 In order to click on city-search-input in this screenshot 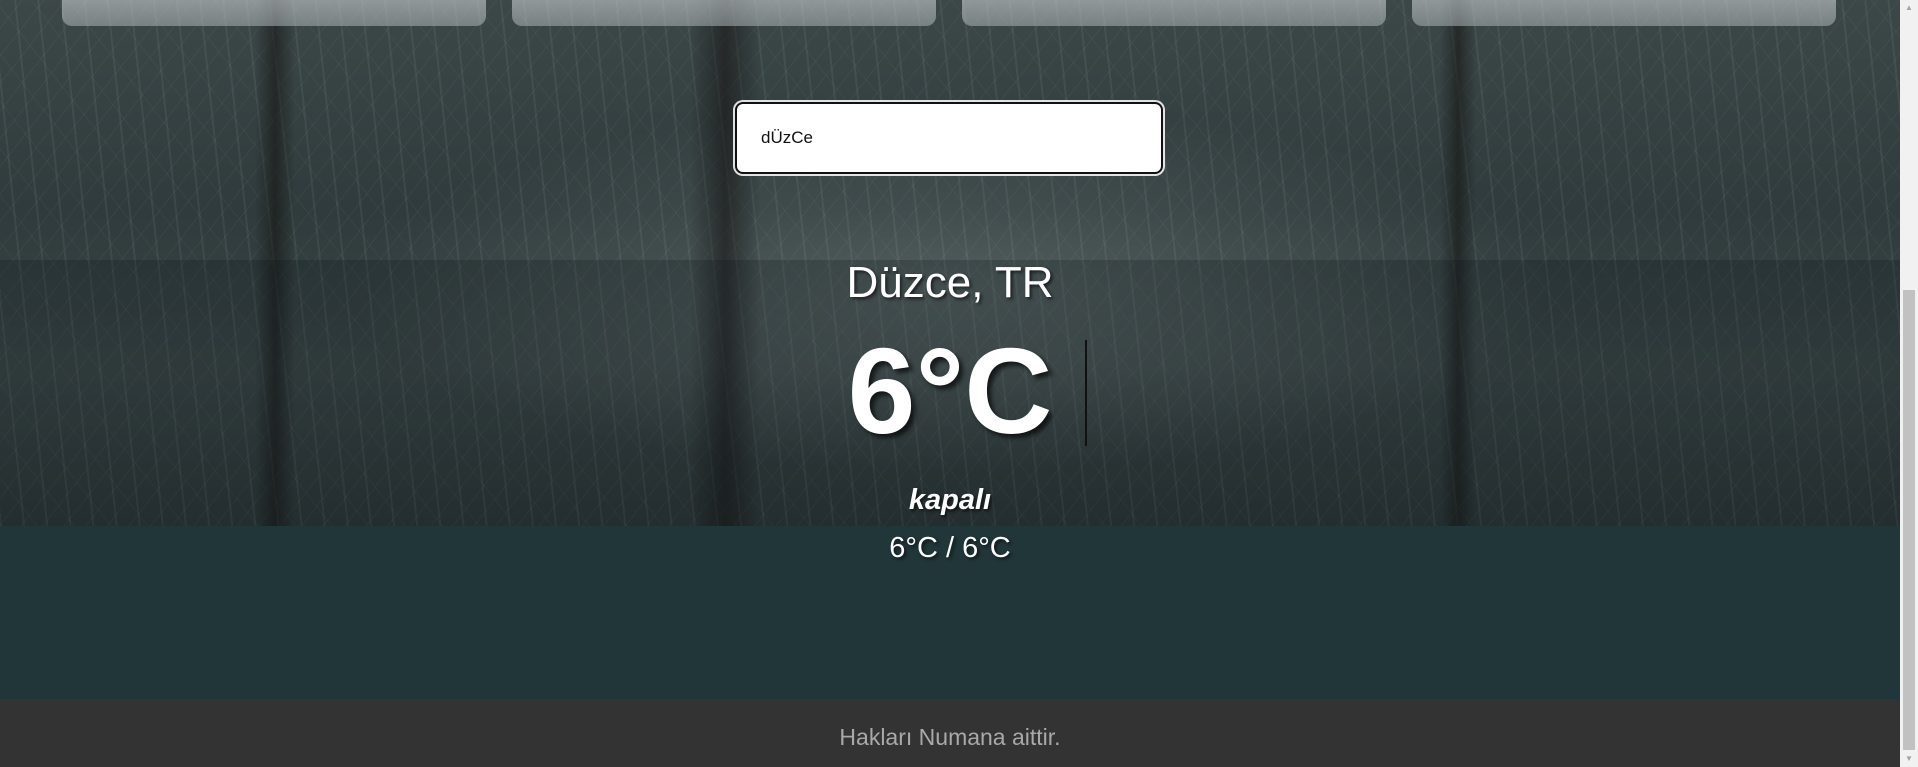, I will do `click(949, 138)`.